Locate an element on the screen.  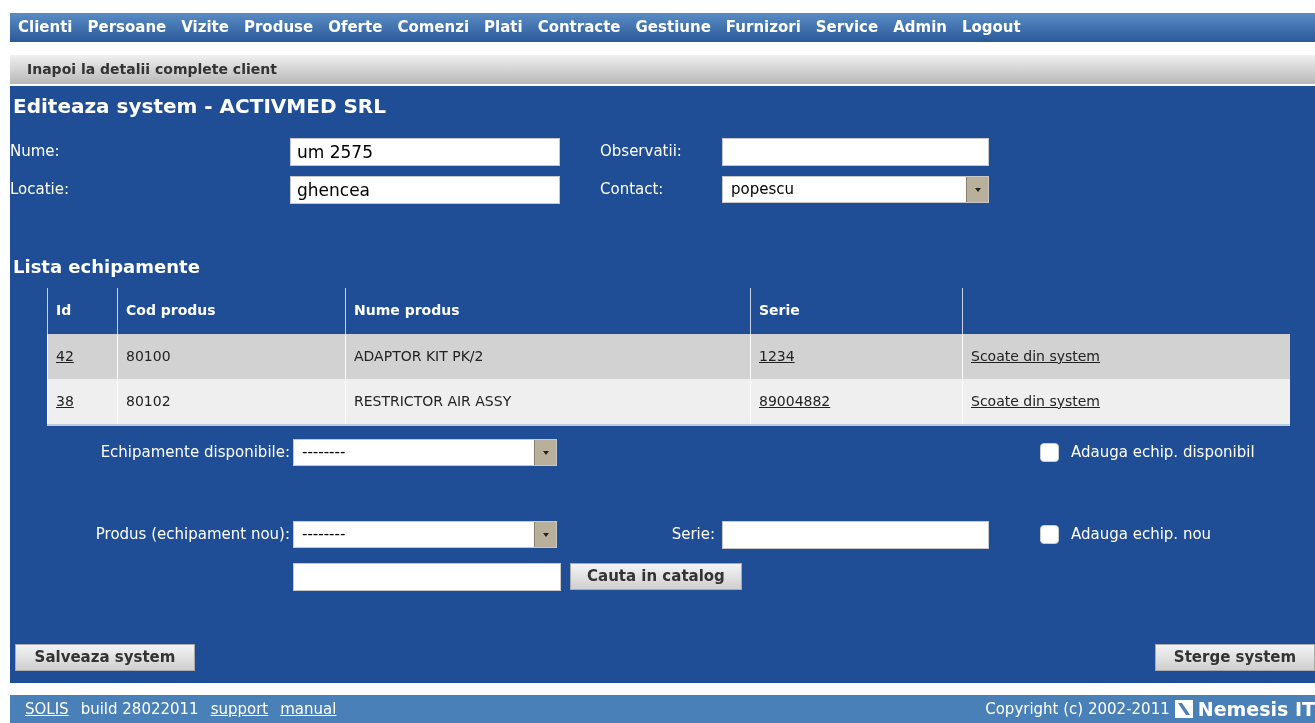
build-label: build 28022011 is located at coordinates (139, 709).